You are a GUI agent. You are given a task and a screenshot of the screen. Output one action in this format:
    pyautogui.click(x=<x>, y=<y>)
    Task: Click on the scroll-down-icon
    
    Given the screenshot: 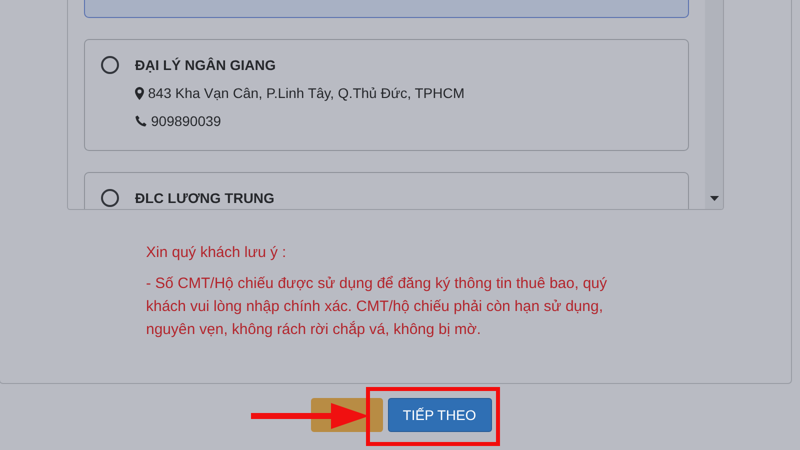 What is the action you would take?
    pyautogui.click(x=714, y=198)
    